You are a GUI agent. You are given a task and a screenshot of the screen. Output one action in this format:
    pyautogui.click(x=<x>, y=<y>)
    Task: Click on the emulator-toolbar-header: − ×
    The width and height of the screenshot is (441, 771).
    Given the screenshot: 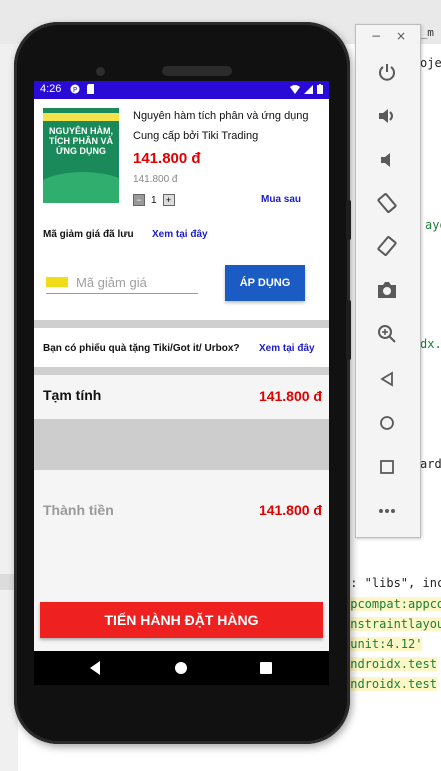 What is the action you would take?
    pyautogui.click(x=388, y=37)
    